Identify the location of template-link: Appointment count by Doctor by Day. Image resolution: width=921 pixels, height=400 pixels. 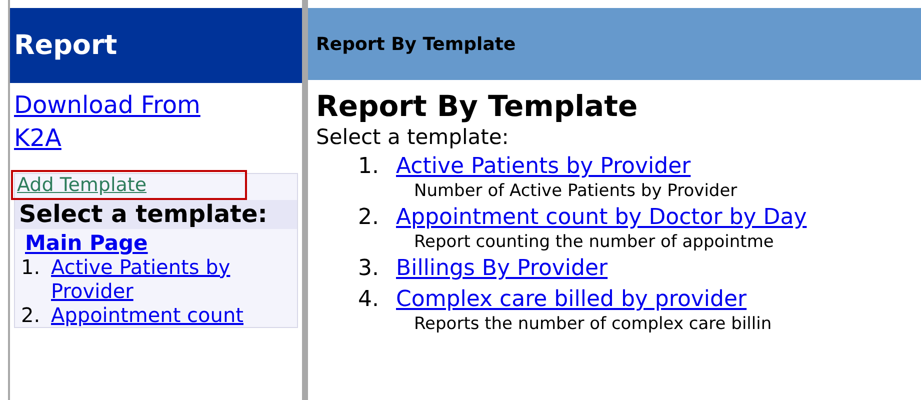
(601, 217).